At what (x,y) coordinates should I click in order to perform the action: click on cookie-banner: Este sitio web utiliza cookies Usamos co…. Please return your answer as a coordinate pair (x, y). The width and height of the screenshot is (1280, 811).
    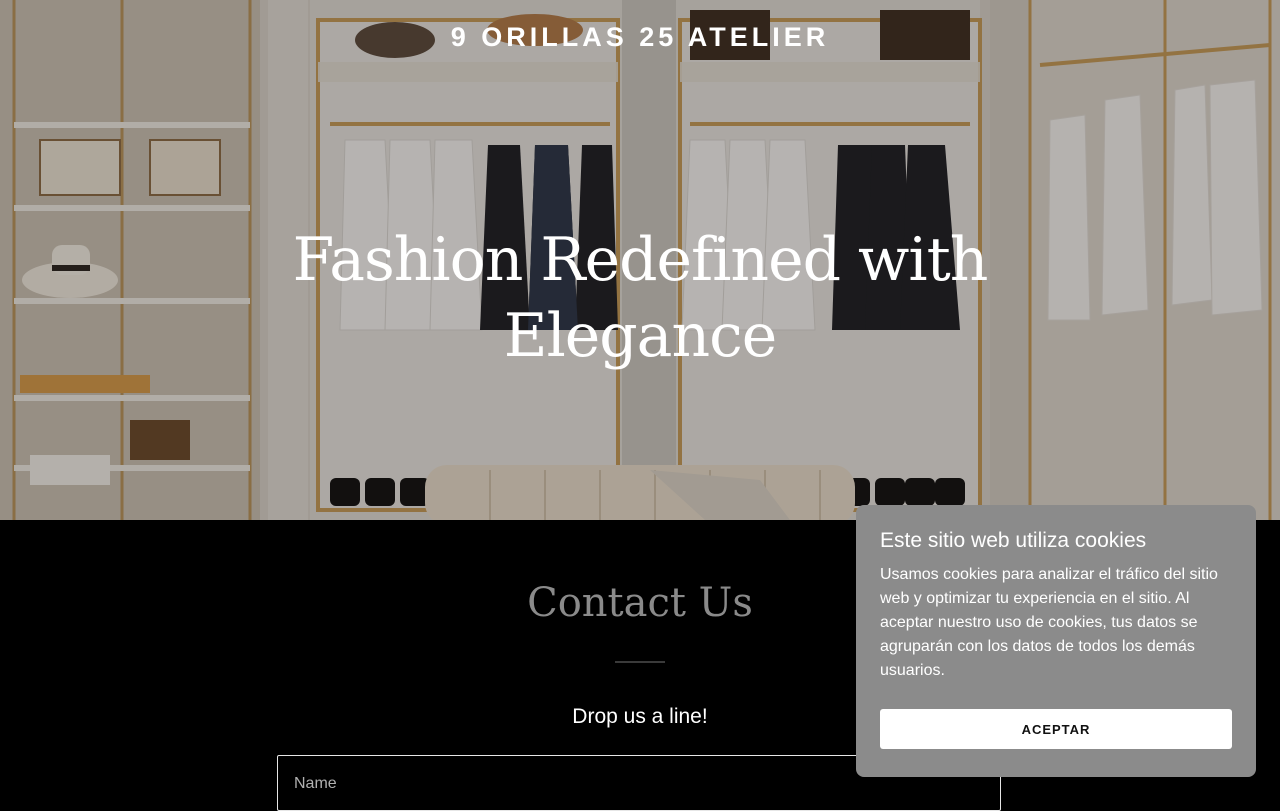
    Looking at the image, I should click on (1056, 641).